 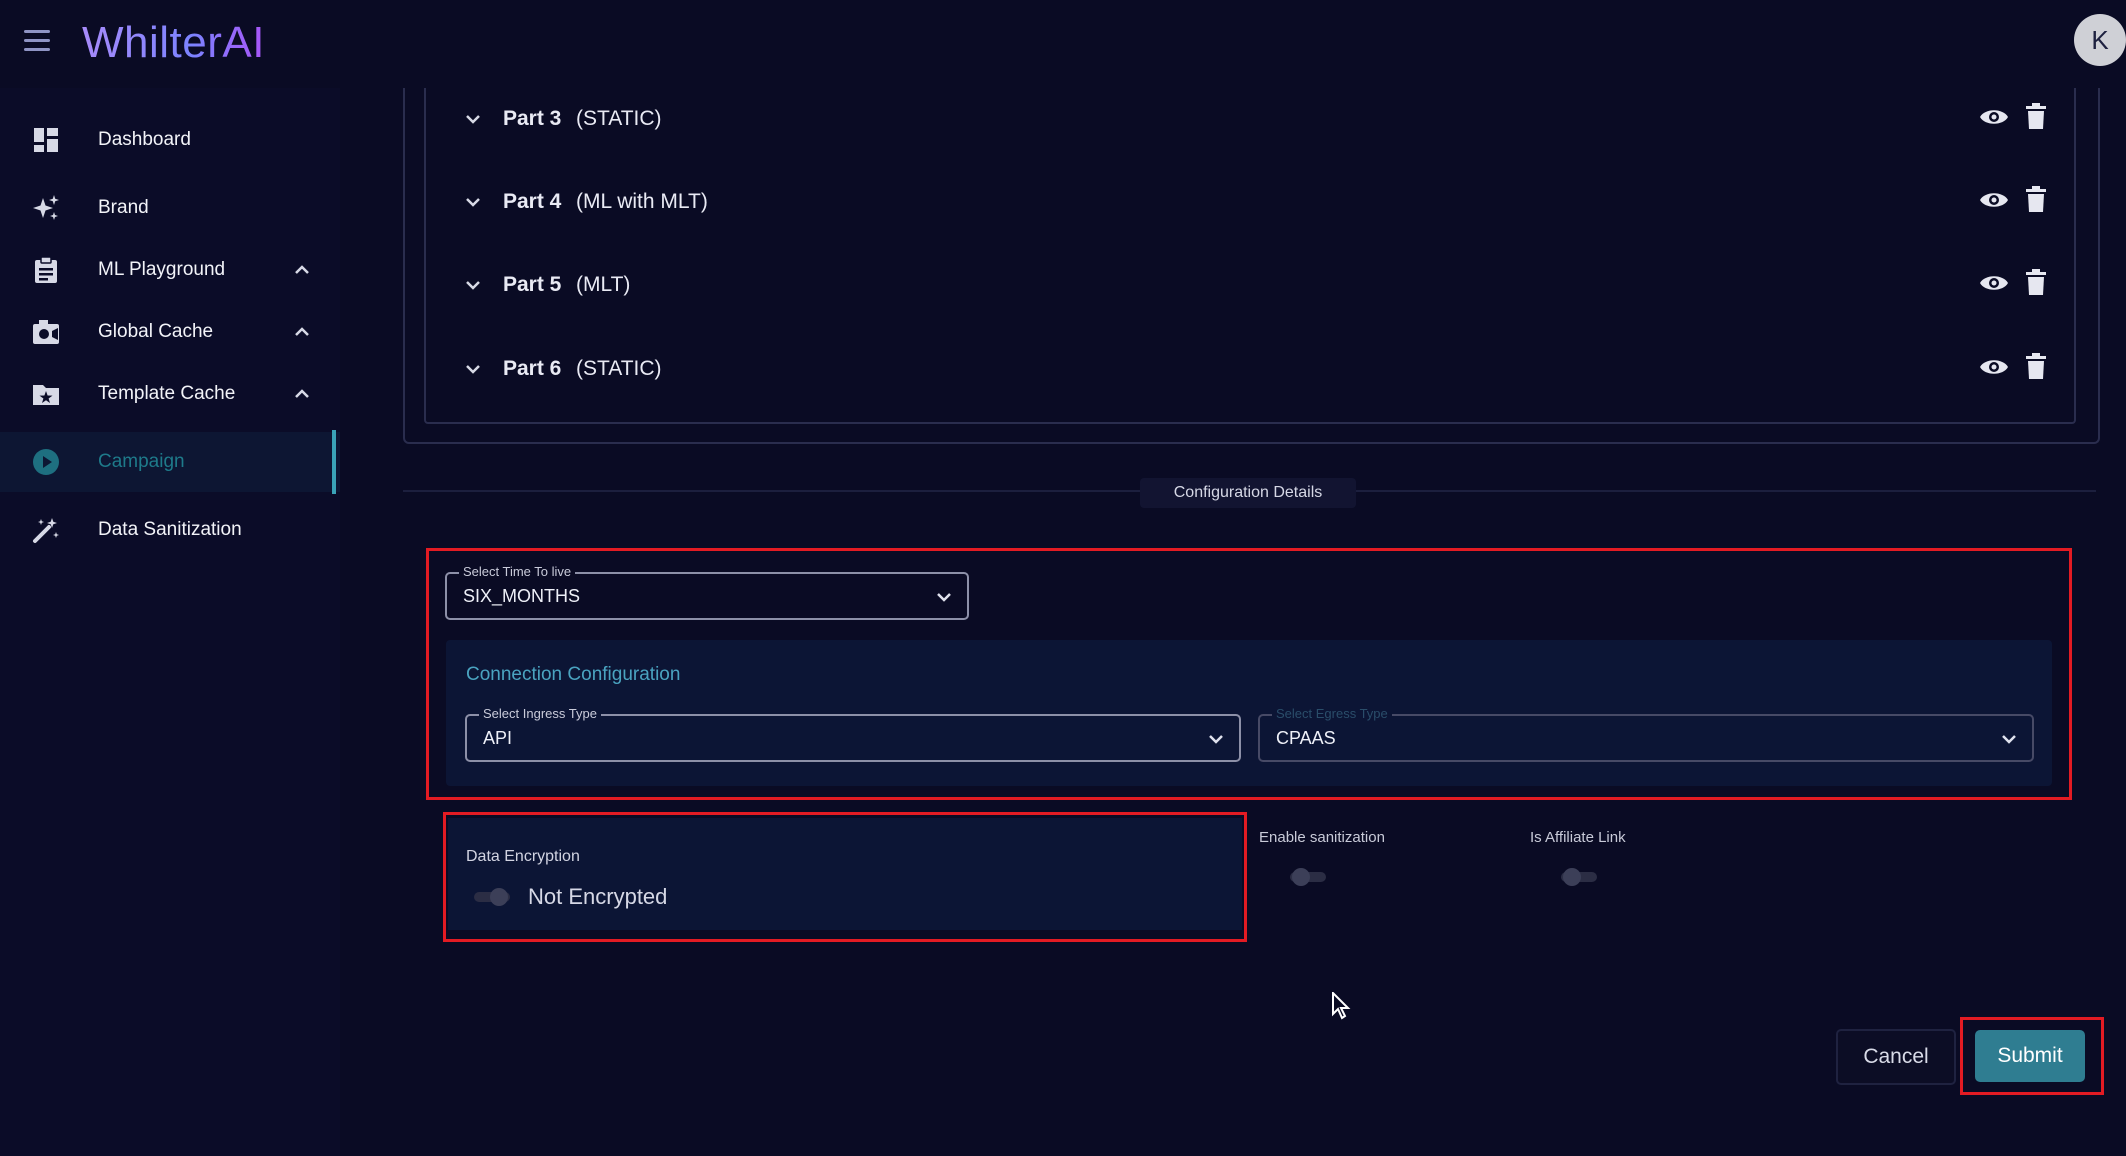 I want to click on part-row: Part 5 (MLT), so click(x=1260, y=285).